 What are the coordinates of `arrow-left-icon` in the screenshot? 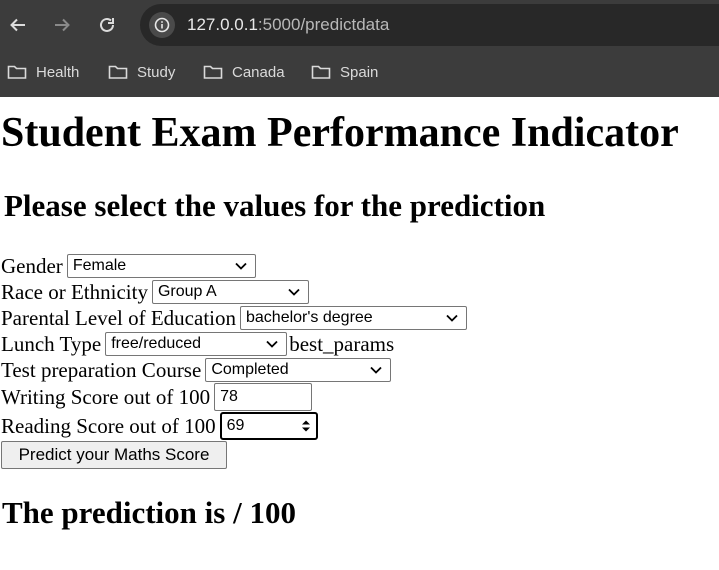 It's located at (17, 25).